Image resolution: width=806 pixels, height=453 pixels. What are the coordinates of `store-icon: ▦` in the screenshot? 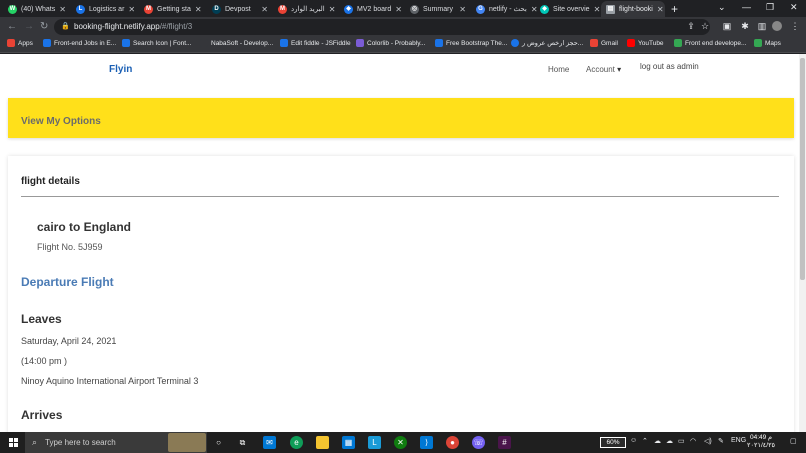 It's located at (348, 442).